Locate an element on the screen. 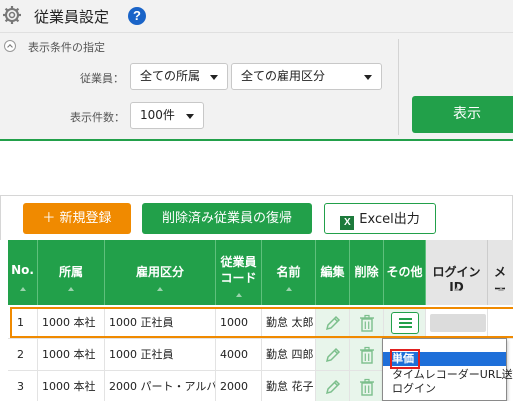 The height and width of the screenshot is (401, 513). department-select-value: 全ての所属 is located at coordinates (170, 76).